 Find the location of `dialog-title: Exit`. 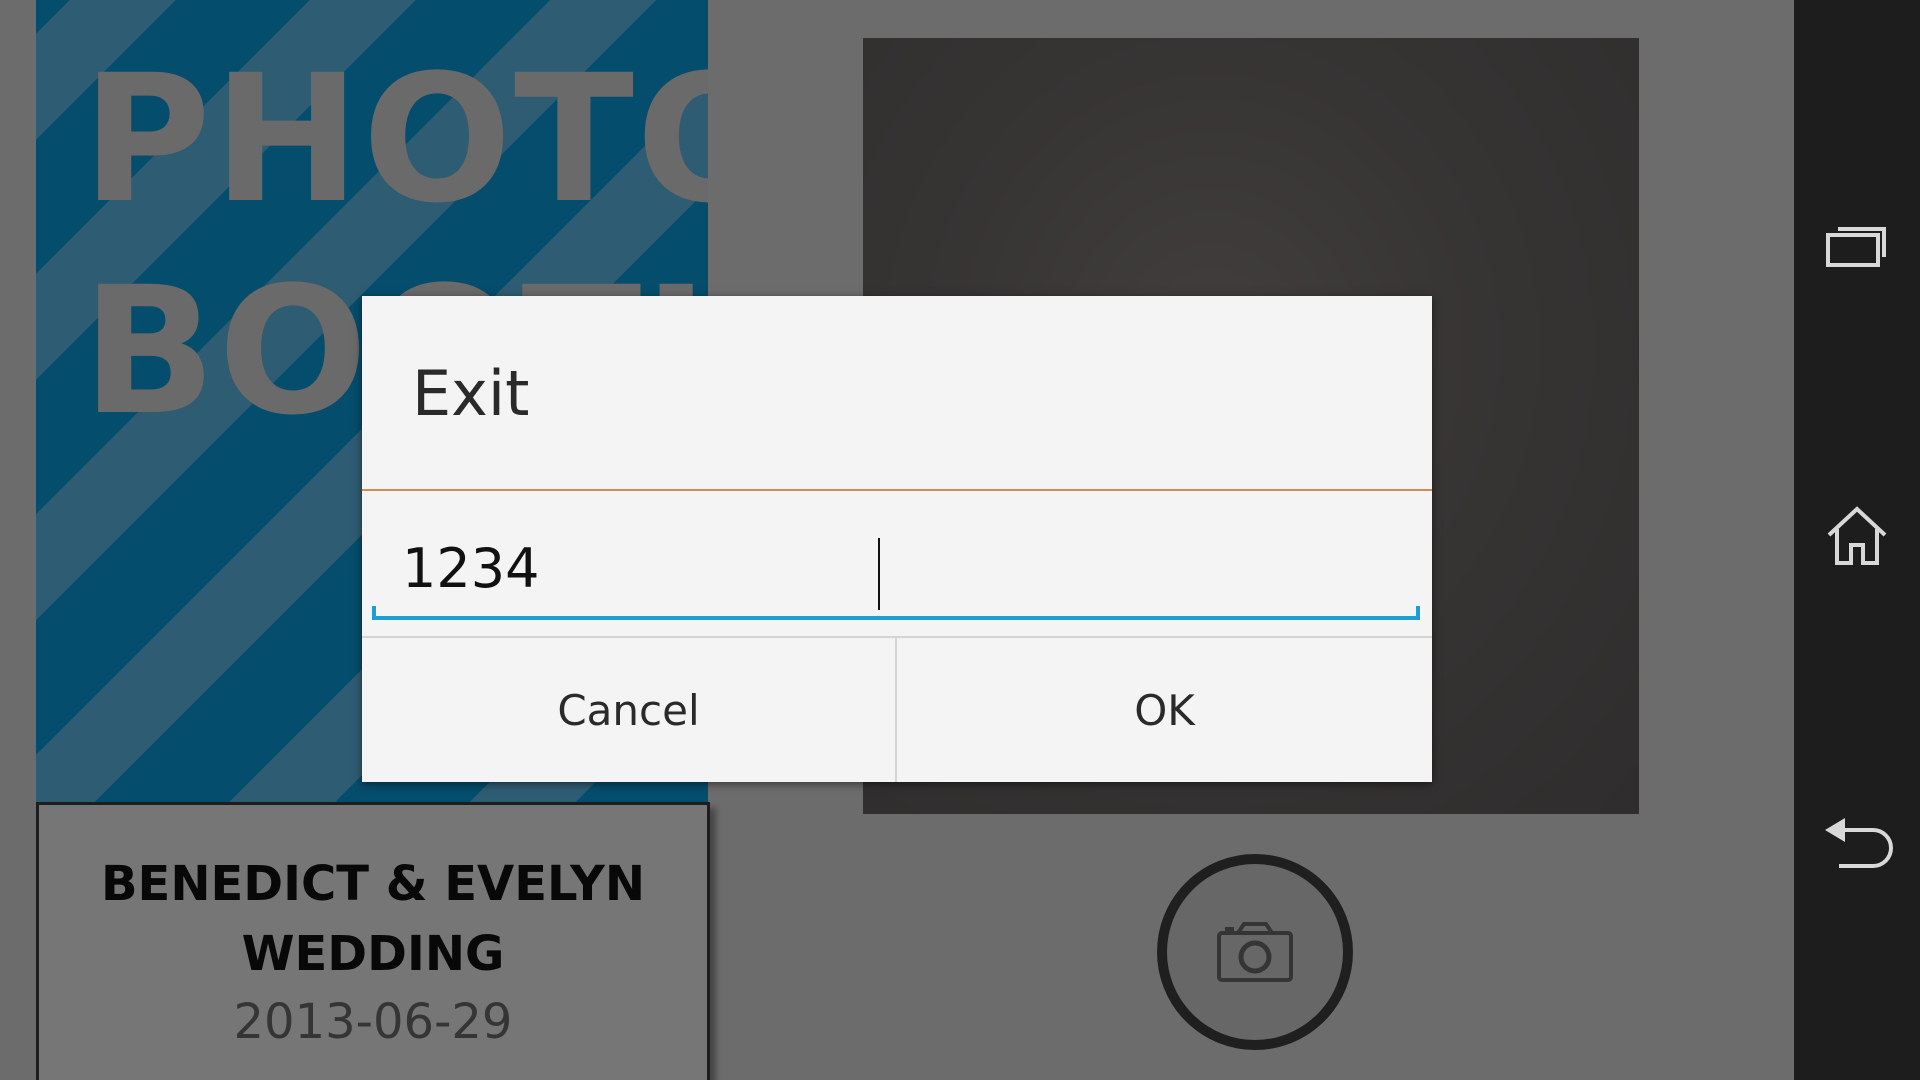

dialog-title: Exit is located at coordinates (471, 393).